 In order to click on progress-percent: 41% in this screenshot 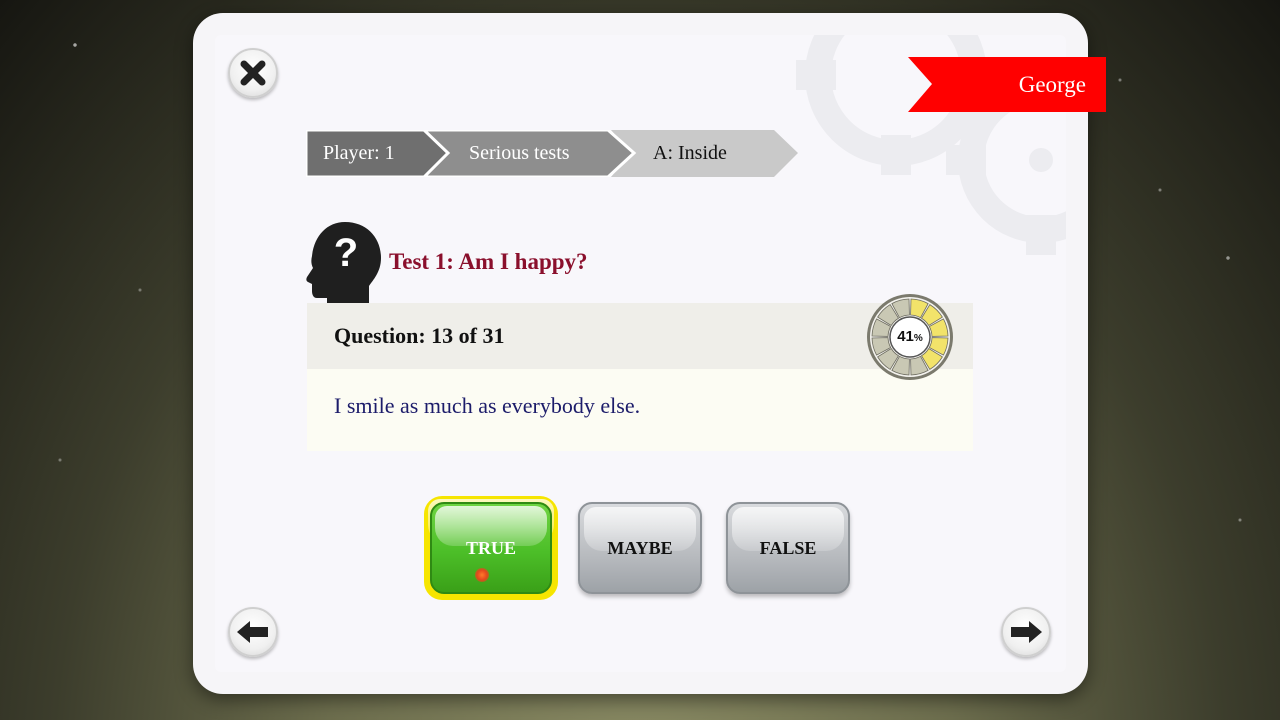, I will do `click(910, 337)`.